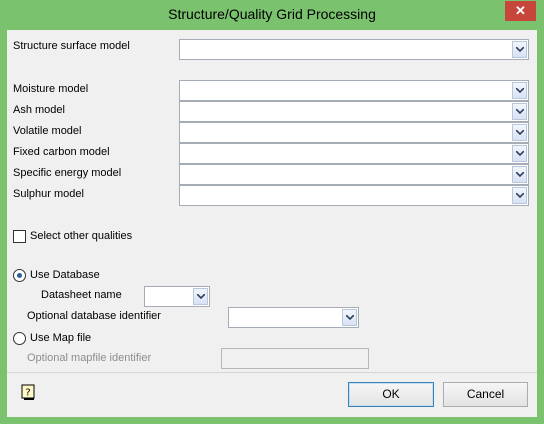  Describe the element at coordinates (272, 372) in the screenshot. I see `footer-separator` at that location.